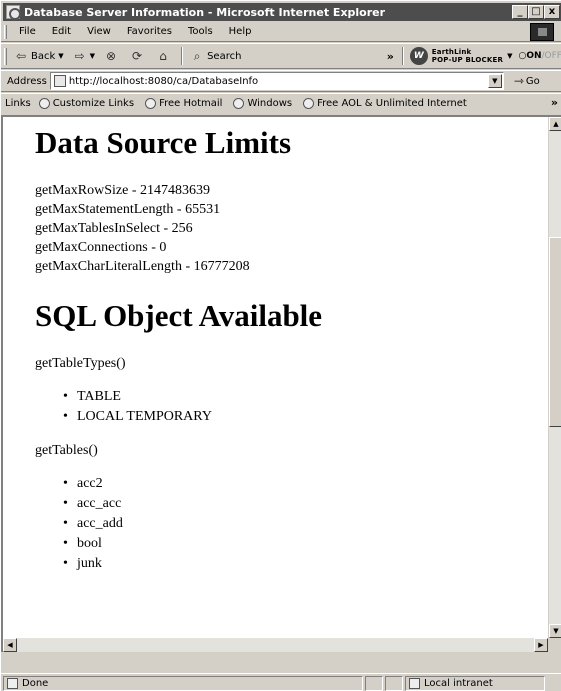 This screenshot has height=691, width=561. Describe the element at coordinates (13, 12) in the screenshot. I see `ie-icon` at that location.